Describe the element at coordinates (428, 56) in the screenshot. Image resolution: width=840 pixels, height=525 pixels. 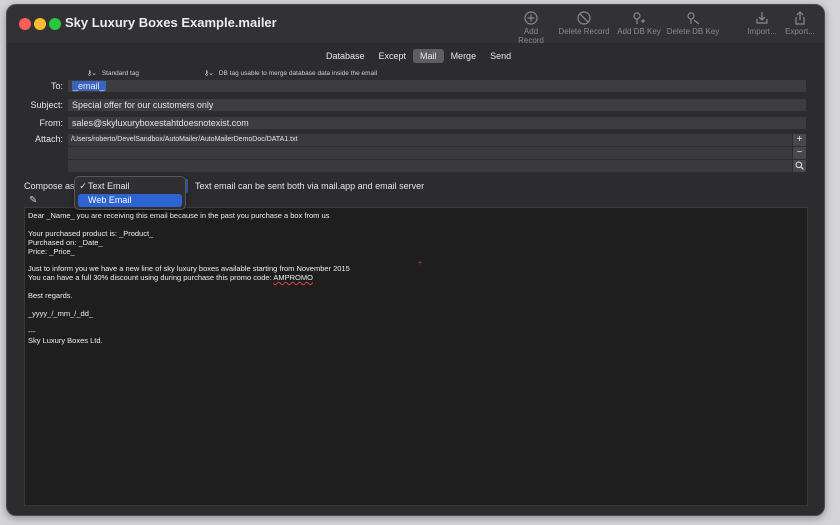
I see `tab-mail: Mail` at that location.